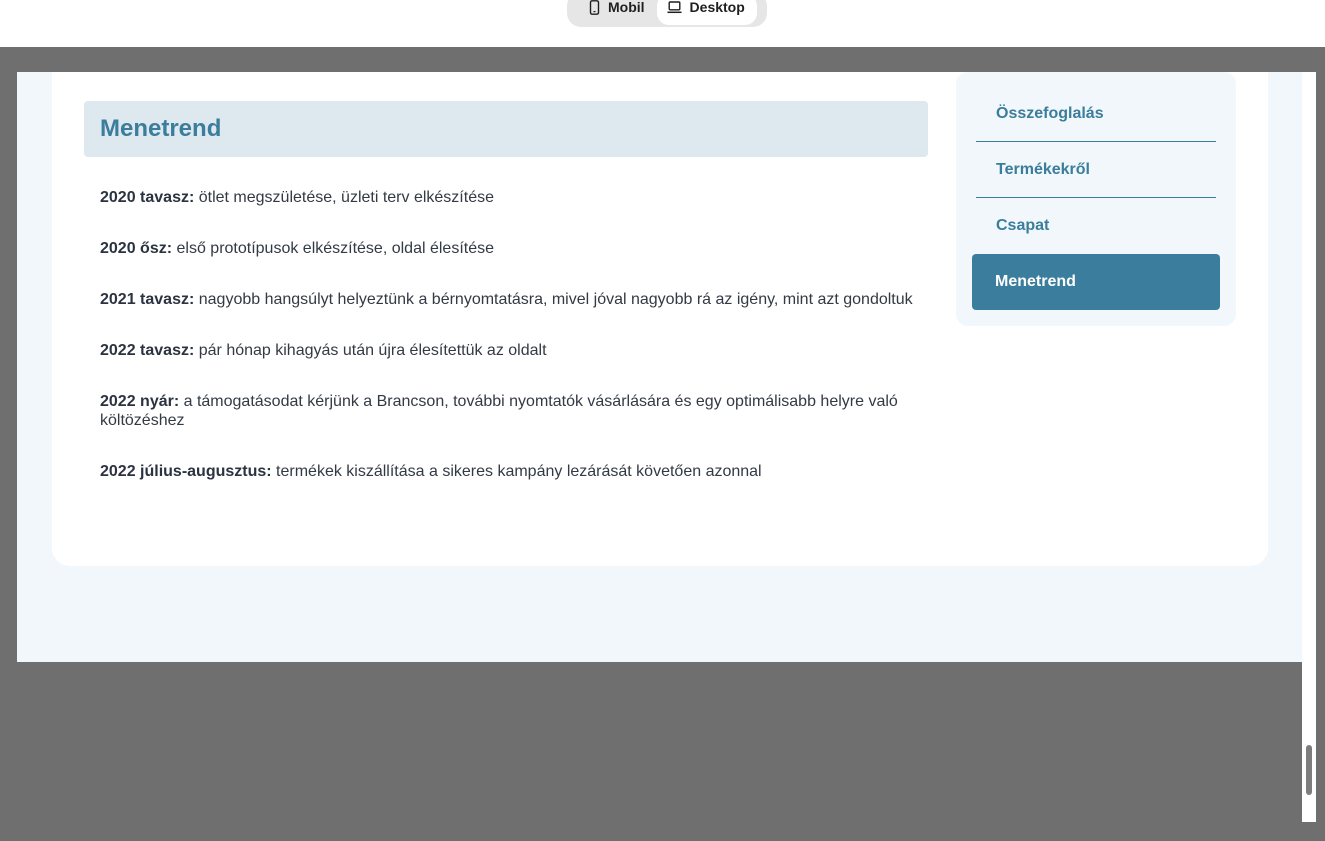 This screenshot has height=841, width=1325. I want to click on roadmap-period: 2022 tavasz:, so click(147, 350).